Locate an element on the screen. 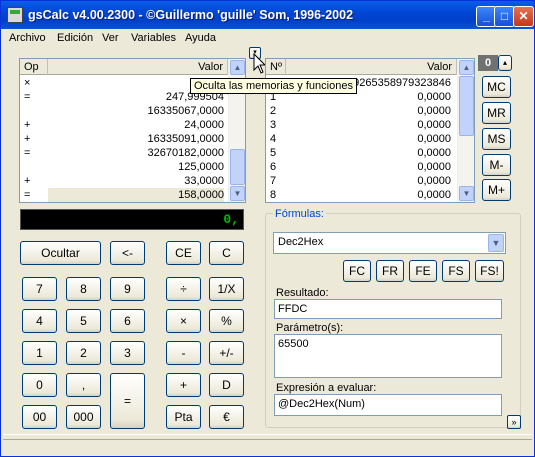  menu-ver: Ver is located at coordinates (110, 38).